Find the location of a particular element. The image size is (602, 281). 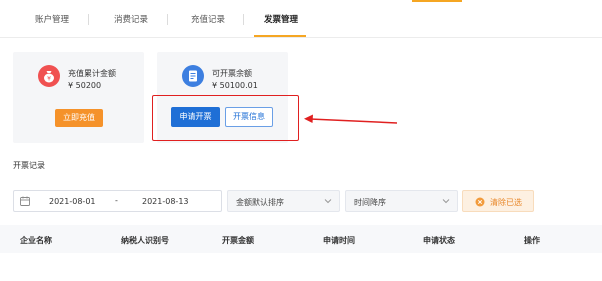

invoice-icon is located at coordinates (193, 76).